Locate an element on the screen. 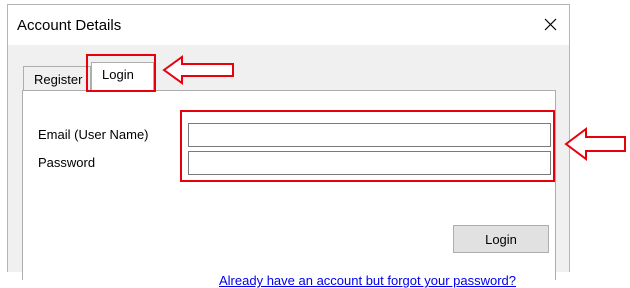 Image resolution: width=630 pixels, height=288 pixels. login-button: Login is located at coordinates (501, 239).